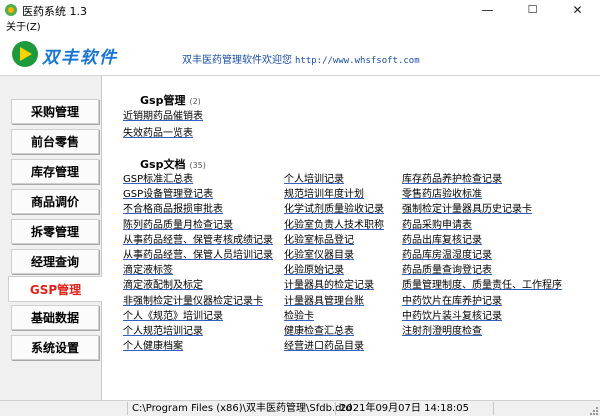 This screenshot has width=600, height=416. I want to click on gsp-doc-link: 零售药店验收标准, so click(442, 195).